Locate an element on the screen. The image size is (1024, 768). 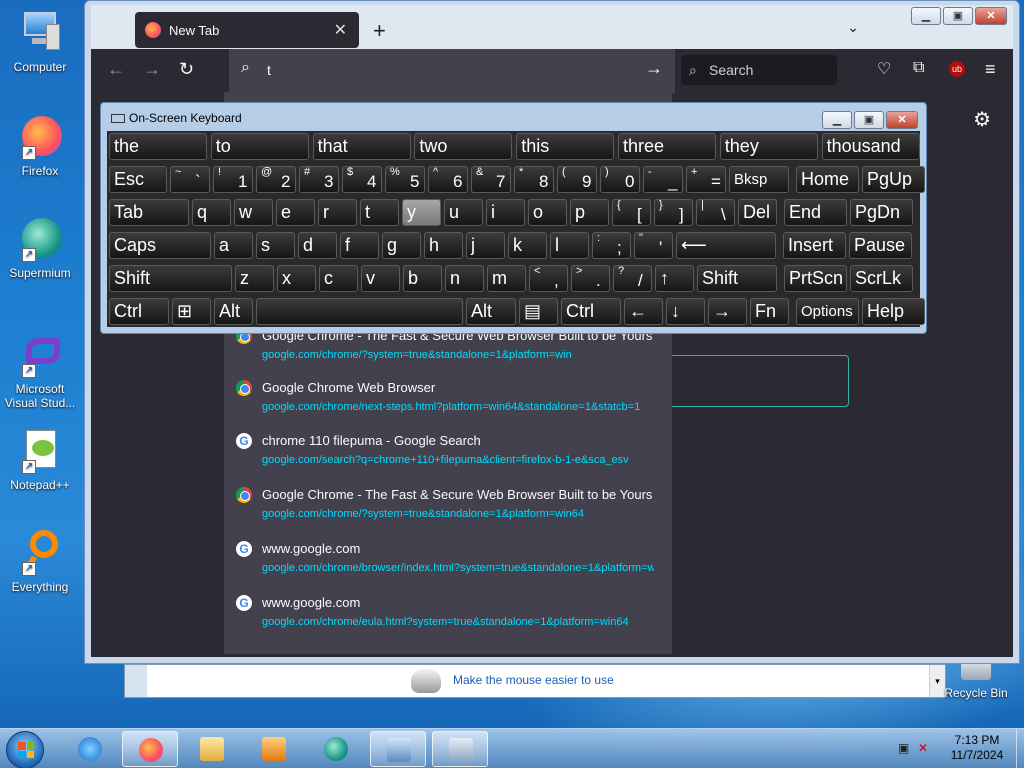
key-Options: Options is located at coordinates (827, 311).